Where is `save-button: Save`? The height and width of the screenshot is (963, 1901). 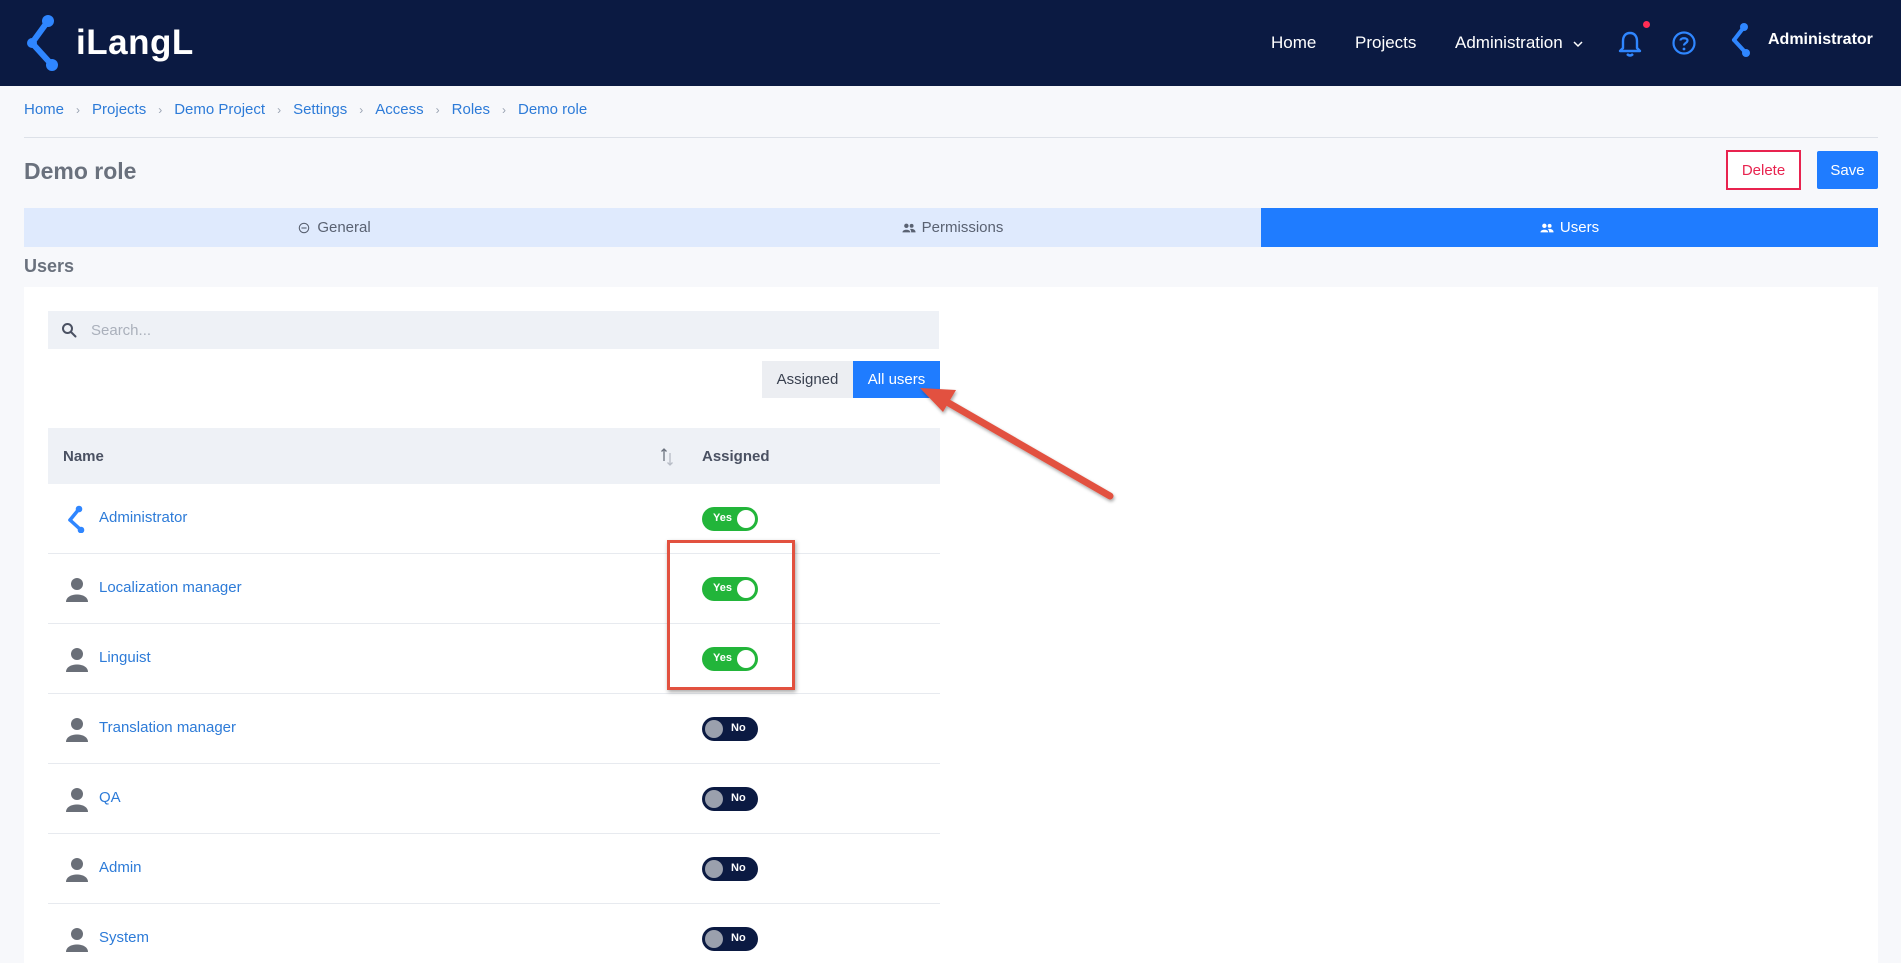 save-button: Save is located at coordinates (1847, 170).